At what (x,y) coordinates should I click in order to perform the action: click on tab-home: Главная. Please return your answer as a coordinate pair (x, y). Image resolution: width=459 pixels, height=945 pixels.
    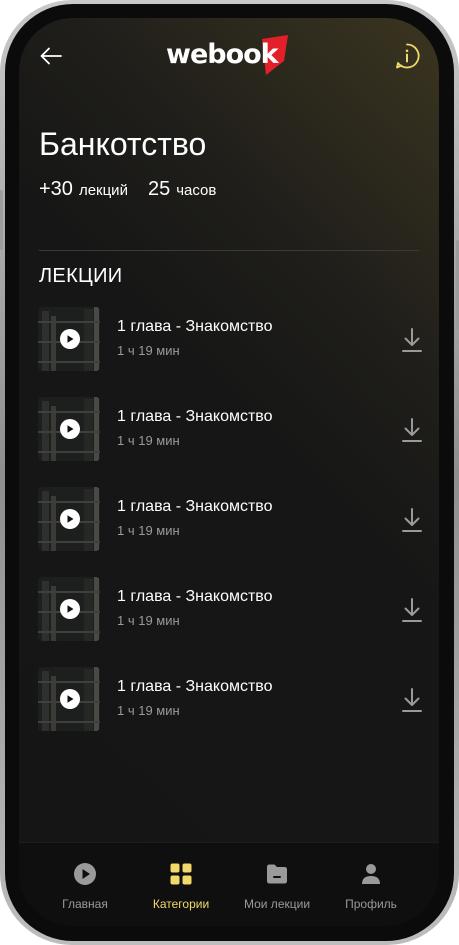
    Looking at the image, I should click on (85, 884).